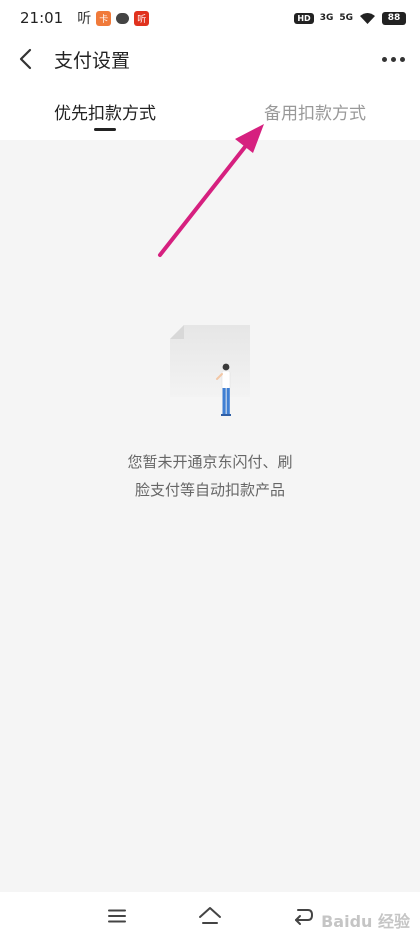 The width and height of the screenshot is (420, 940). What do you see at coordinates (367, 18) in the screenshot?
I see `wifi-icon` at bounding box center [367, 18].